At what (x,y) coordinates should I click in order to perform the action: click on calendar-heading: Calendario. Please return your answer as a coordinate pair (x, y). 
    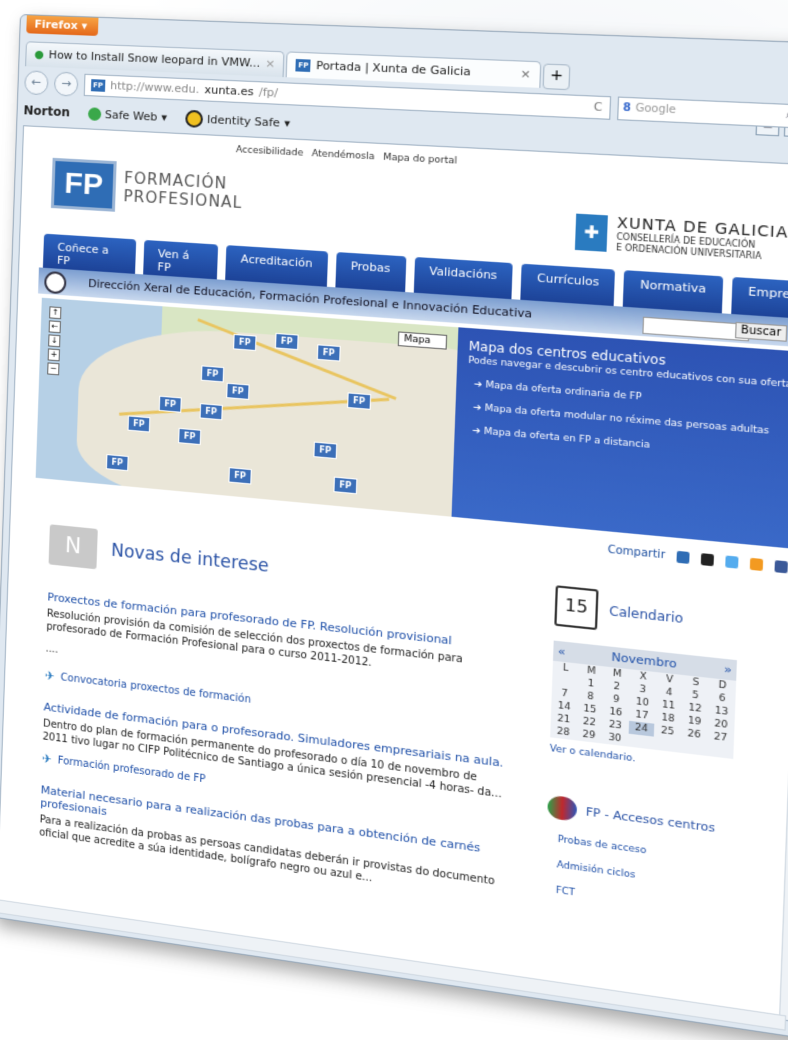
    Looking at the image, I should click on (646, 615).